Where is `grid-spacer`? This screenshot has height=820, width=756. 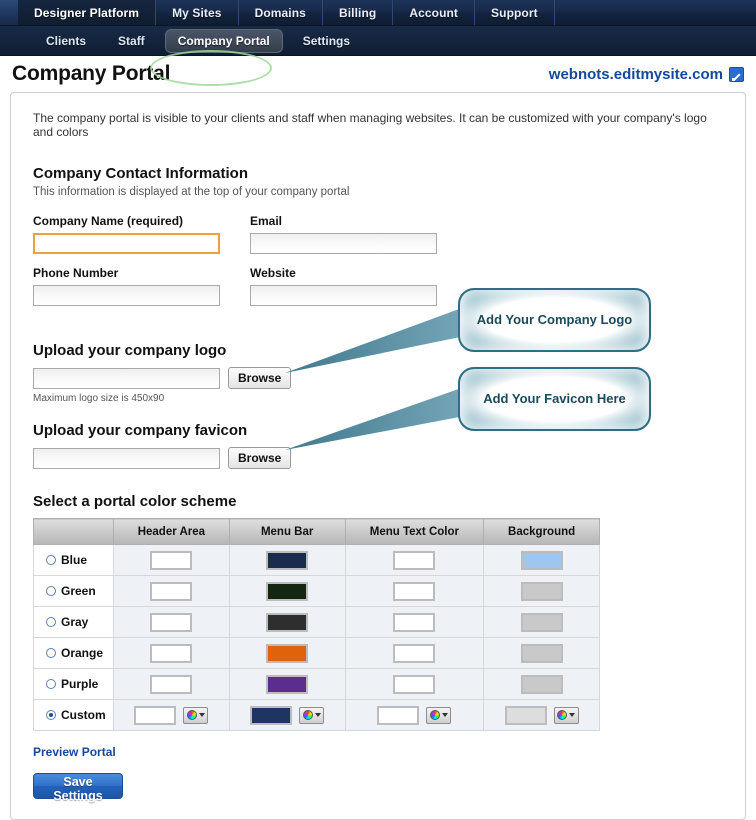
grid-spacer is located at coordinates (235, 248).